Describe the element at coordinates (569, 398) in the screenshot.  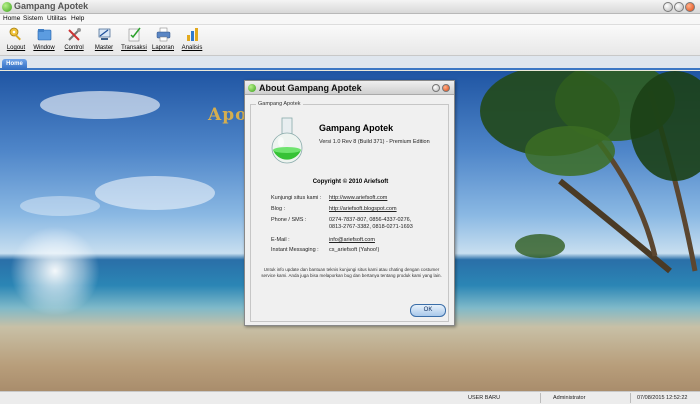
I see `status-role: Administrator` at that location.